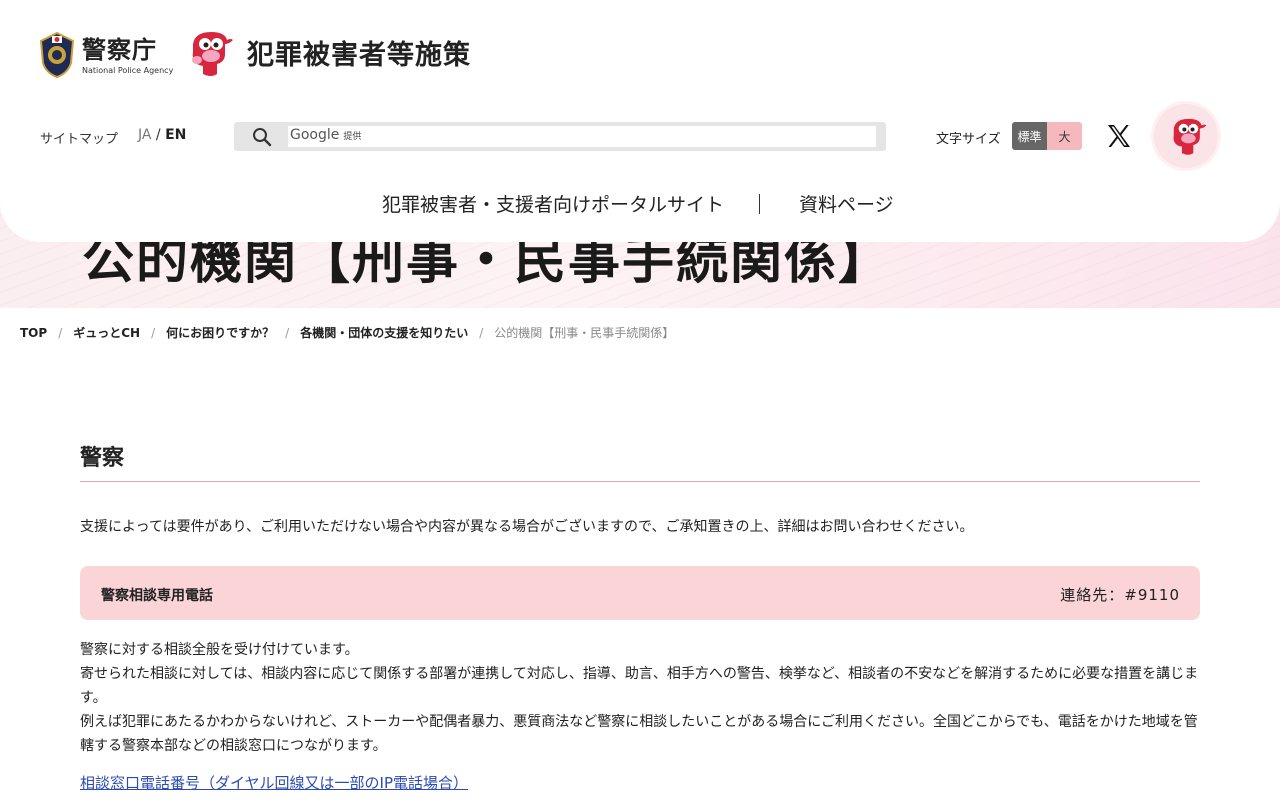  What do you see at coordinates (157, 596) in the screenshot?
I see `card-title: 警察相談専用電話` at bounding box center [157, 596].